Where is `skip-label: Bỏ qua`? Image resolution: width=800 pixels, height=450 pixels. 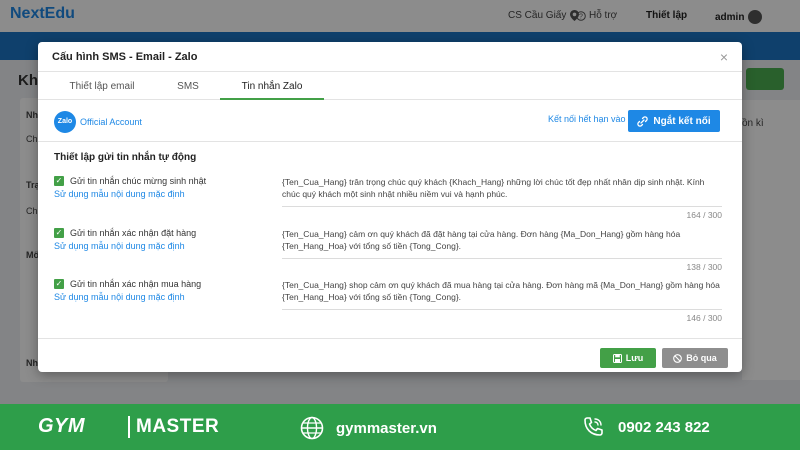 skip-label: Bỏ qua is located at coordinates (701, 358).